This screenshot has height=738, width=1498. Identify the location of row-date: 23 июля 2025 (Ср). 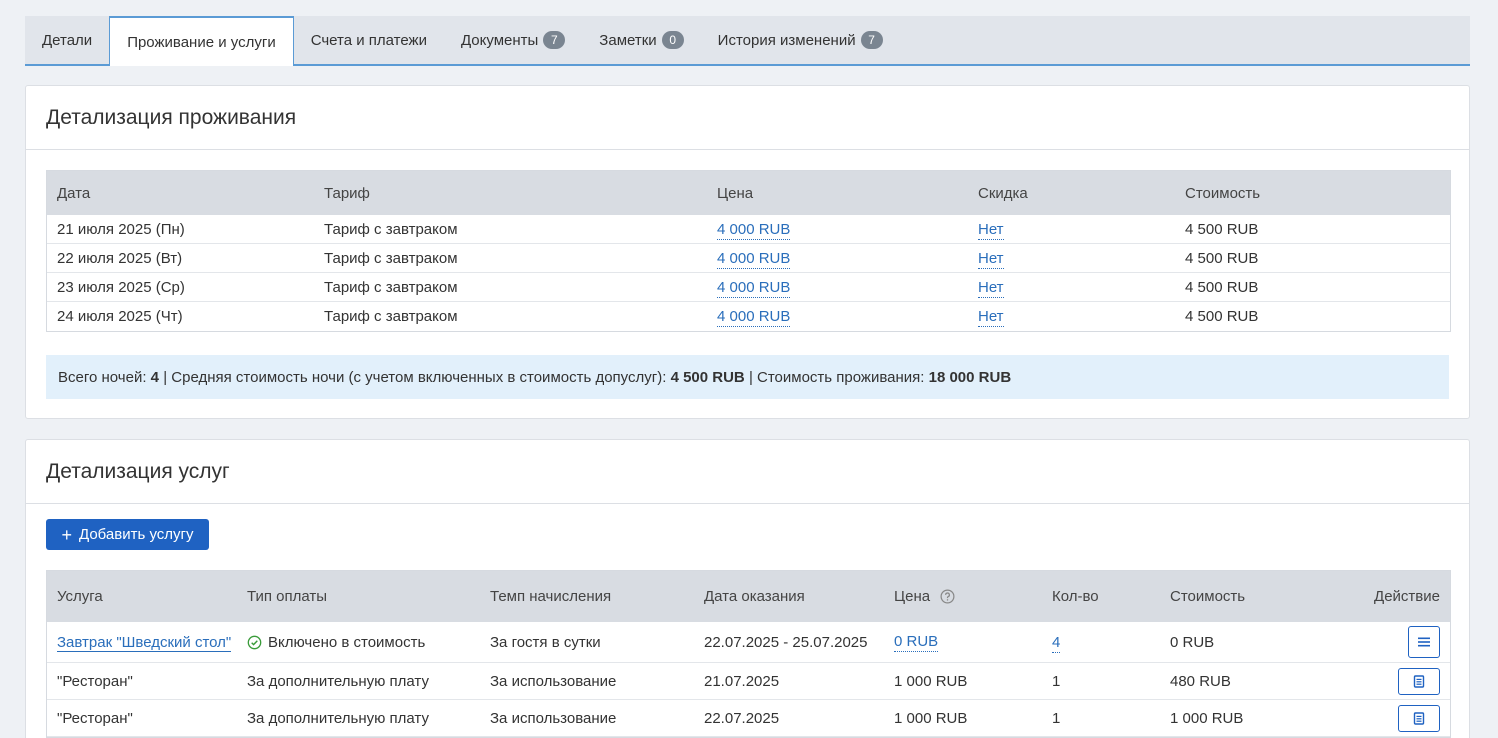
(121, 287).